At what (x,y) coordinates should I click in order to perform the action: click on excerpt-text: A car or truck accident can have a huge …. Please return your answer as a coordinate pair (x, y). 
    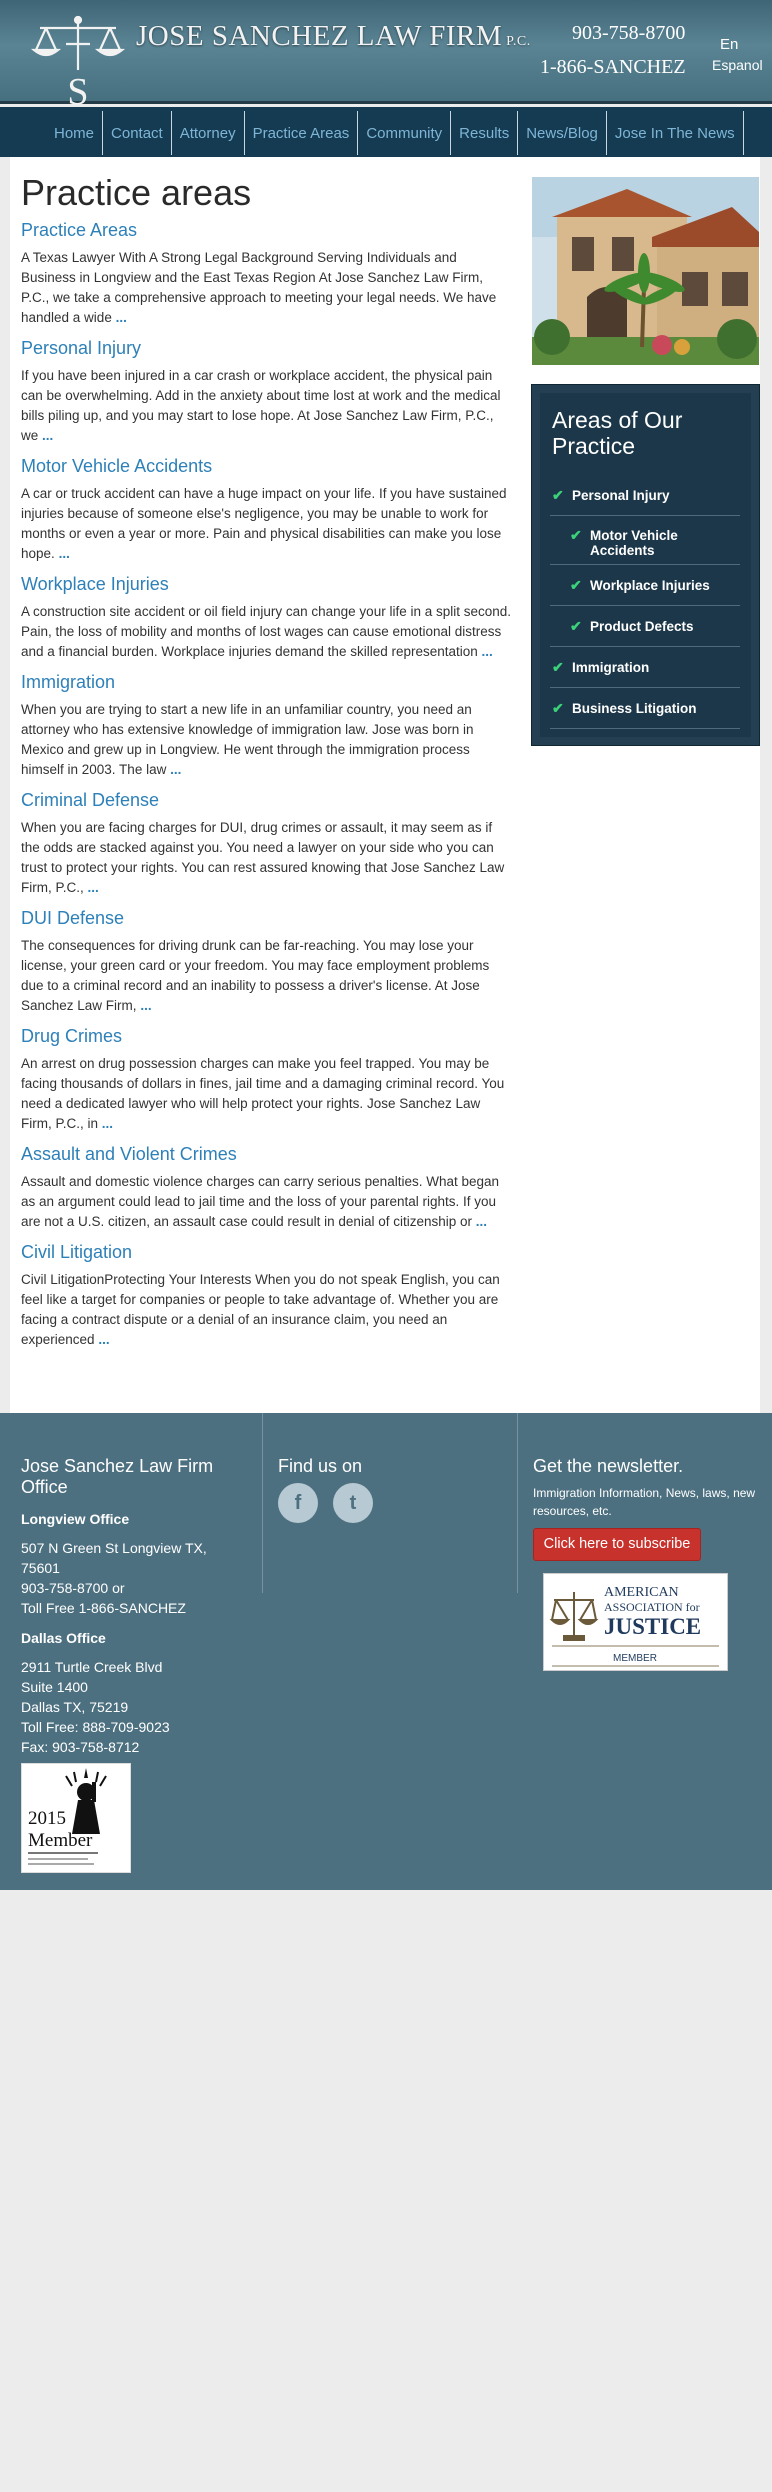
    Looking at the image, I should click on (264, 523).